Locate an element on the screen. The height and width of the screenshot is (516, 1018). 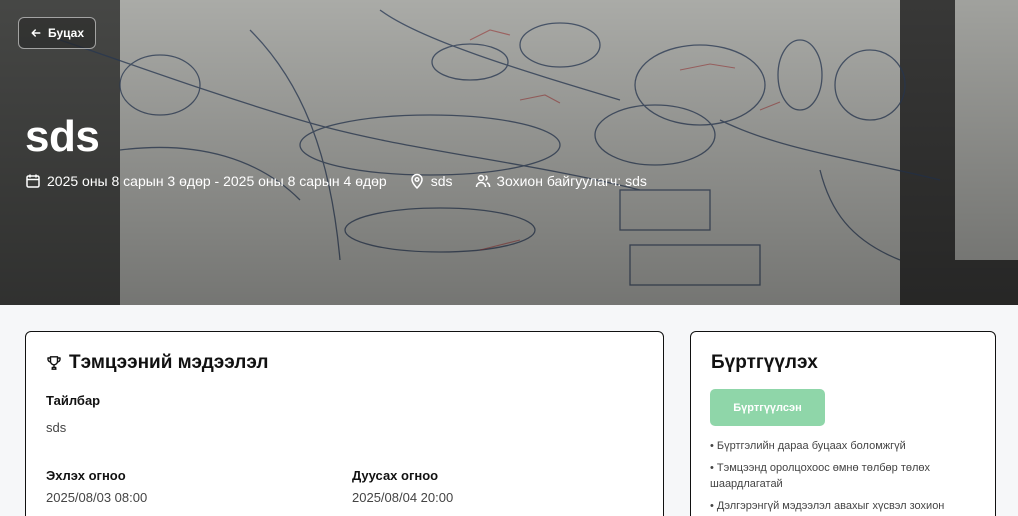
event-location: sds is located at coordinates (431, 181).